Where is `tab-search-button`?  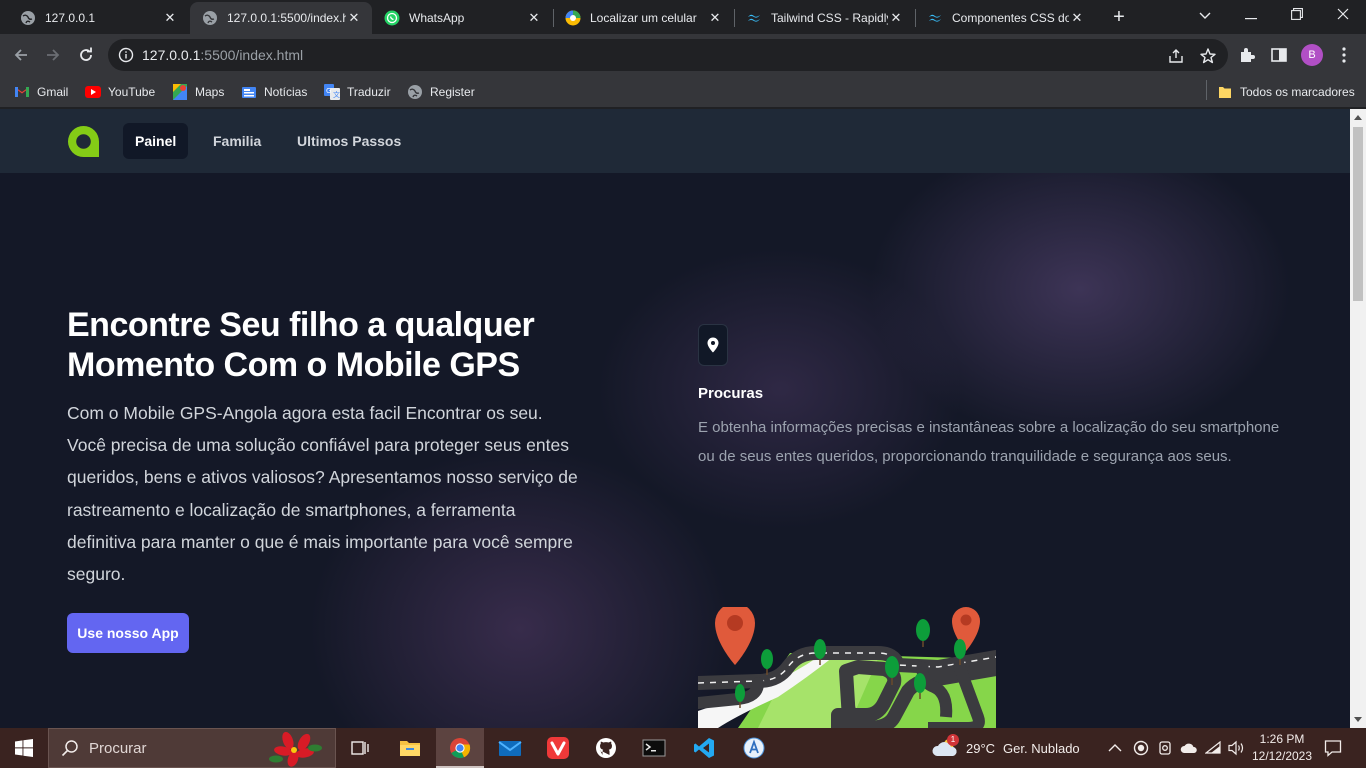
tab-search-button is located at coordinates (1205, 16).